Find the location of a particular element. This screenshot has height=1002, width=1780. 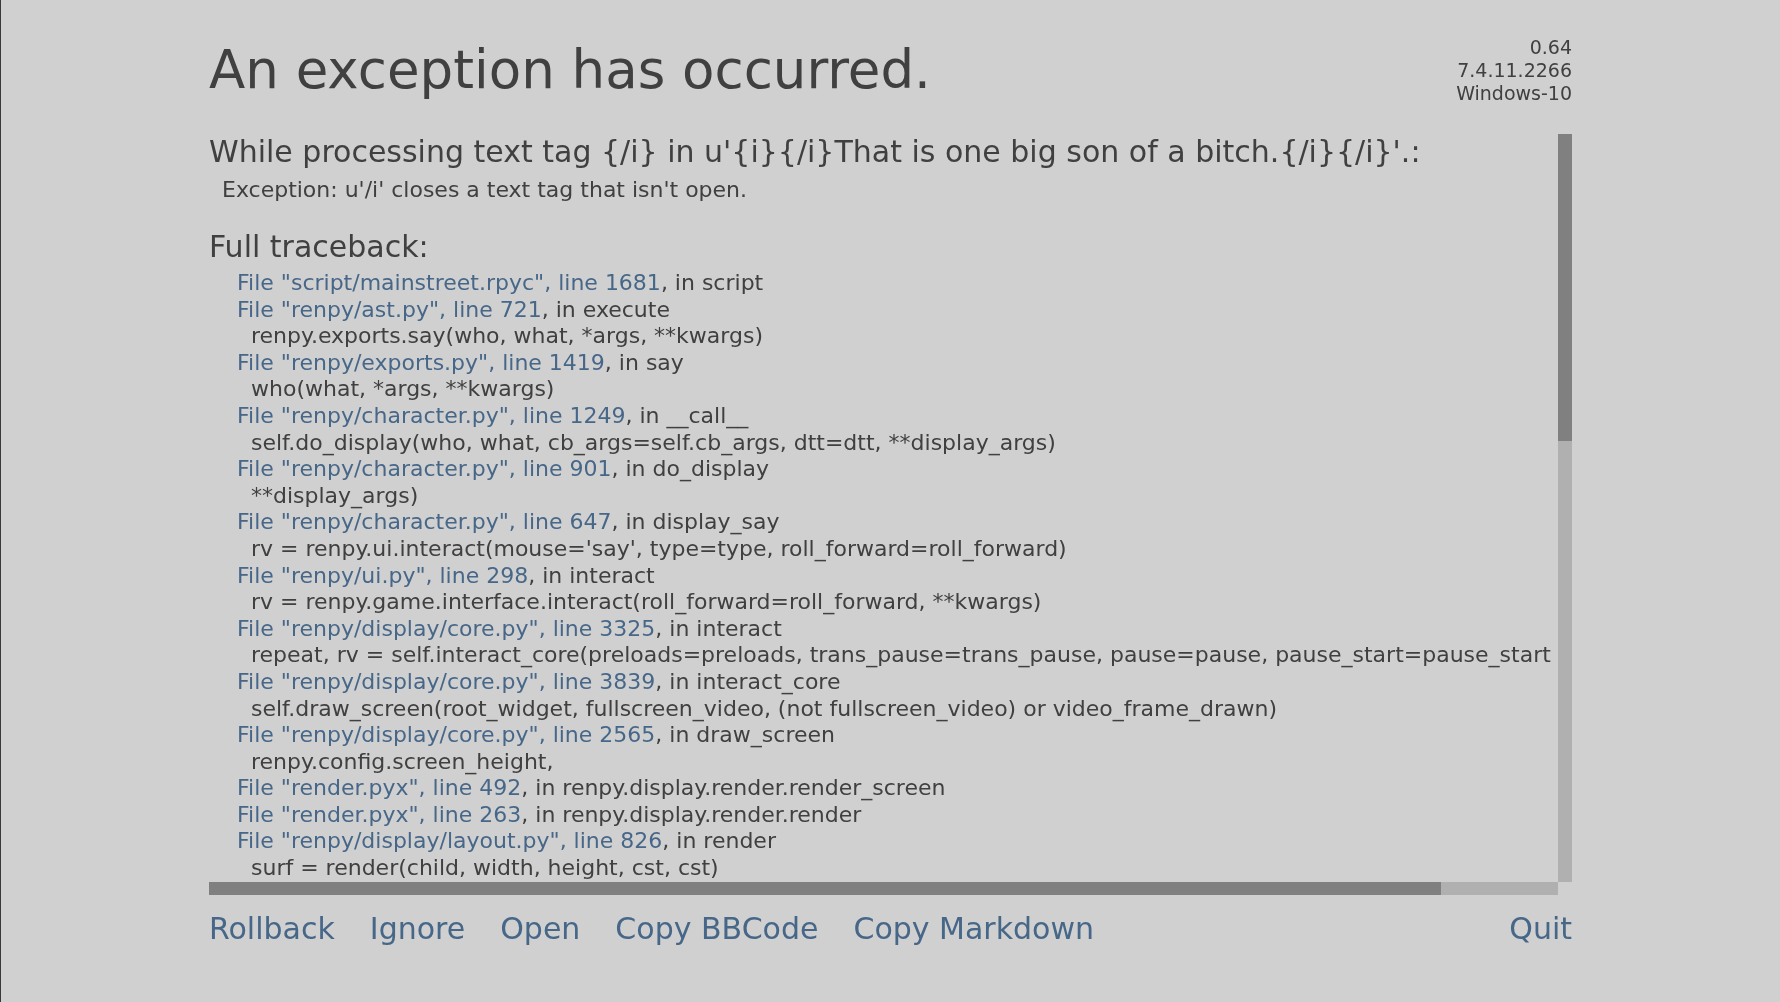

code-line: surf = render(child, width, height, cst, cst) is located at coordinates (485, 868).